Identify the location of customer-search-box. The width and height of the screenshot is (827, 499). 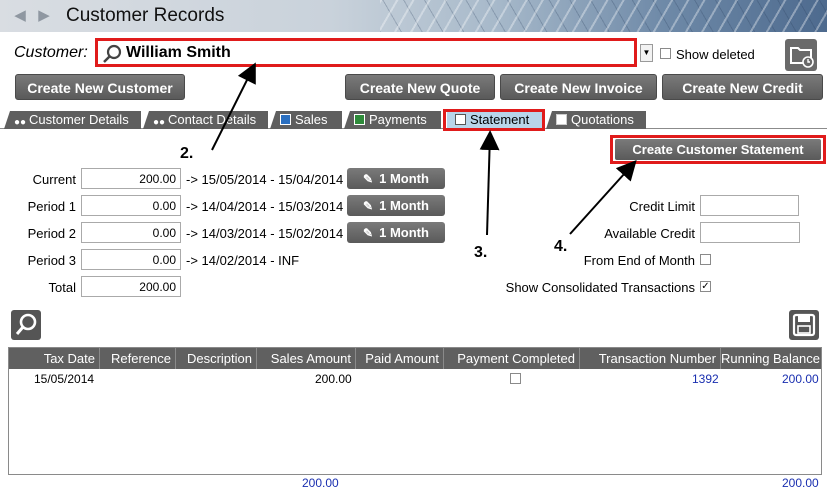
(366, 52).